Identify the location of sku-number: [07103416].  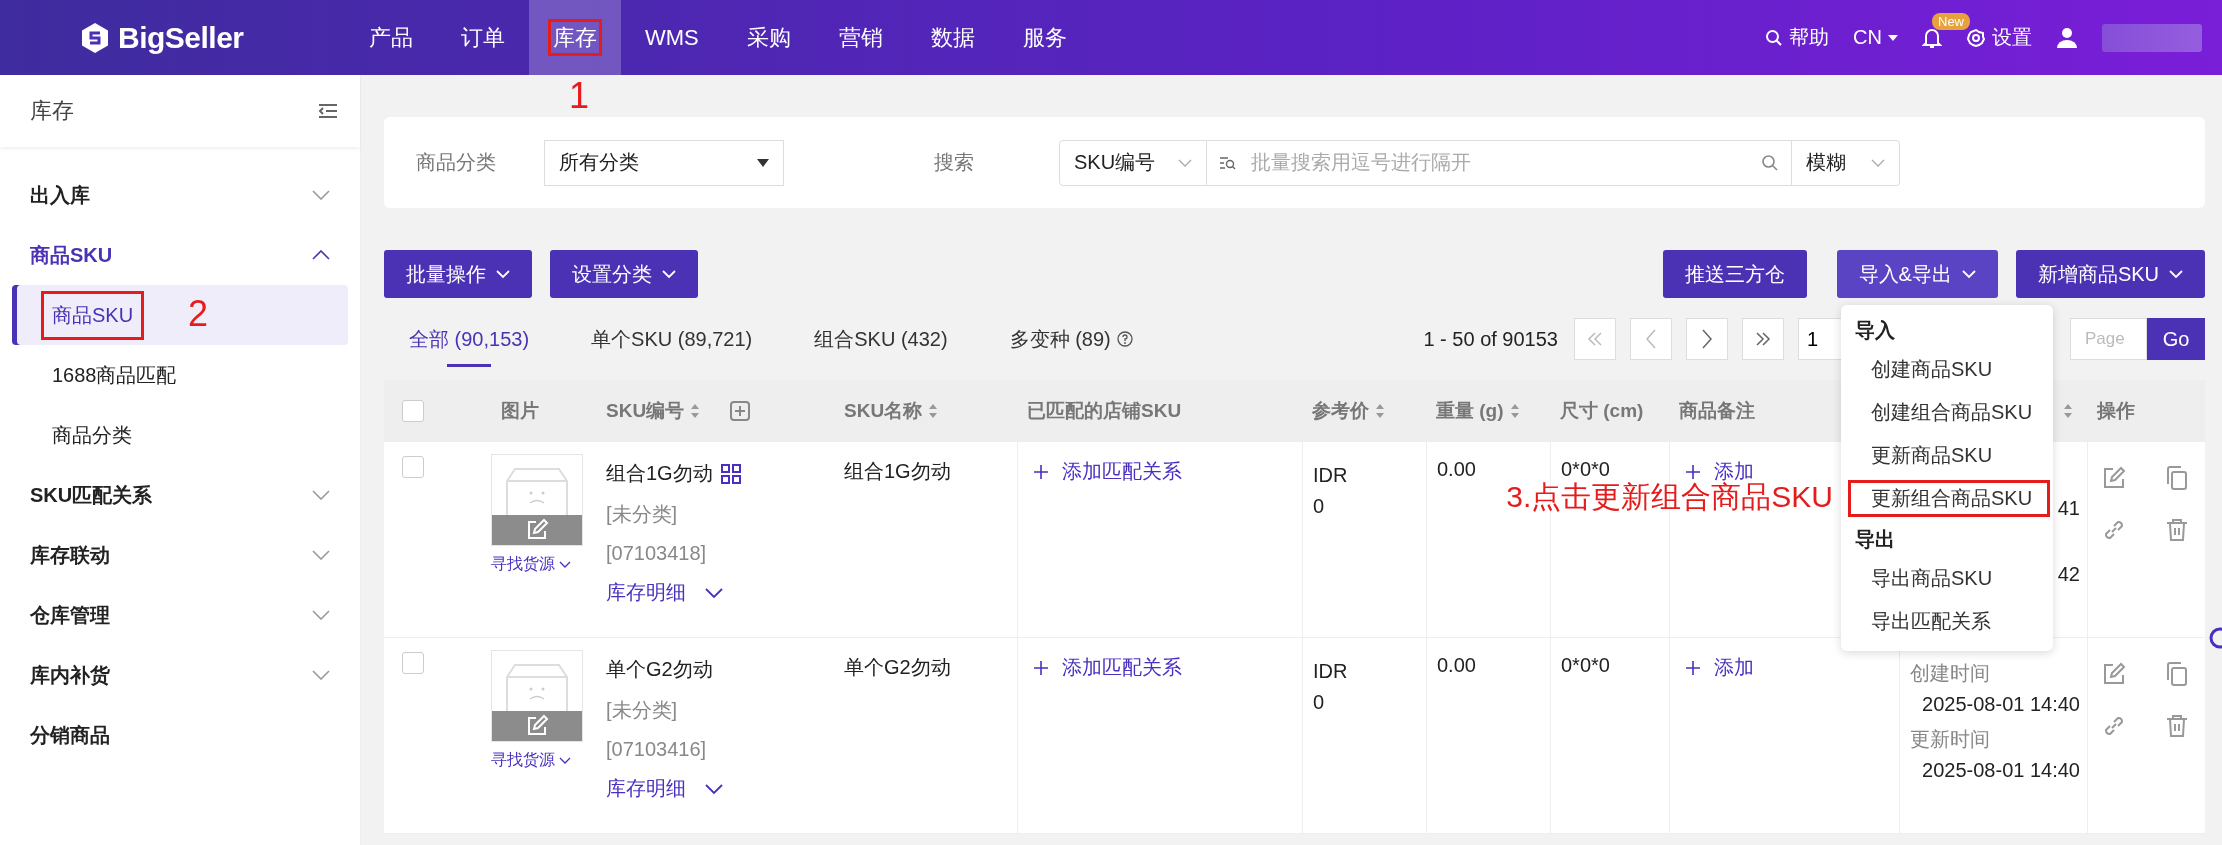
(656, 749).